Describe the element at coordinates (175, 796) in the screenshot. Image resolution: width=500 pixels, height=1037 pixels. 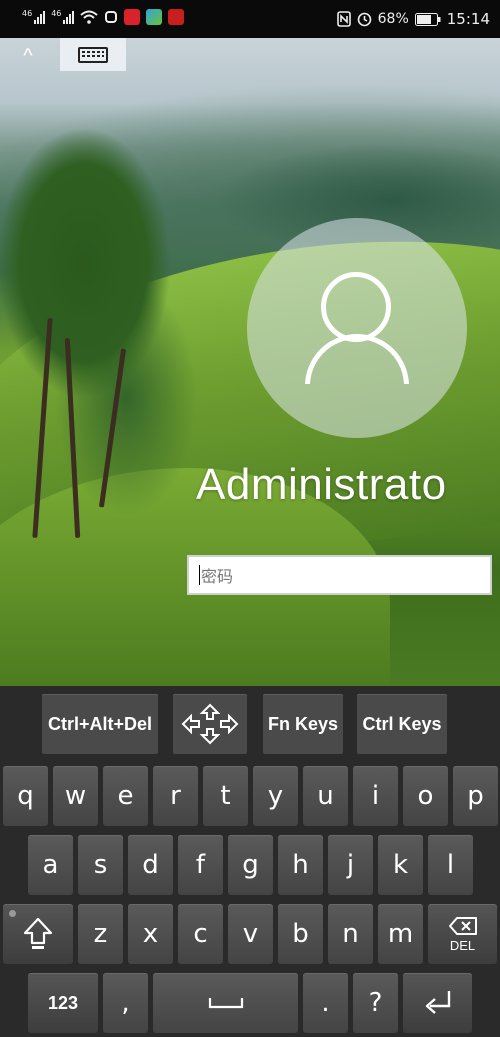
I see `key-r: r` at that location.